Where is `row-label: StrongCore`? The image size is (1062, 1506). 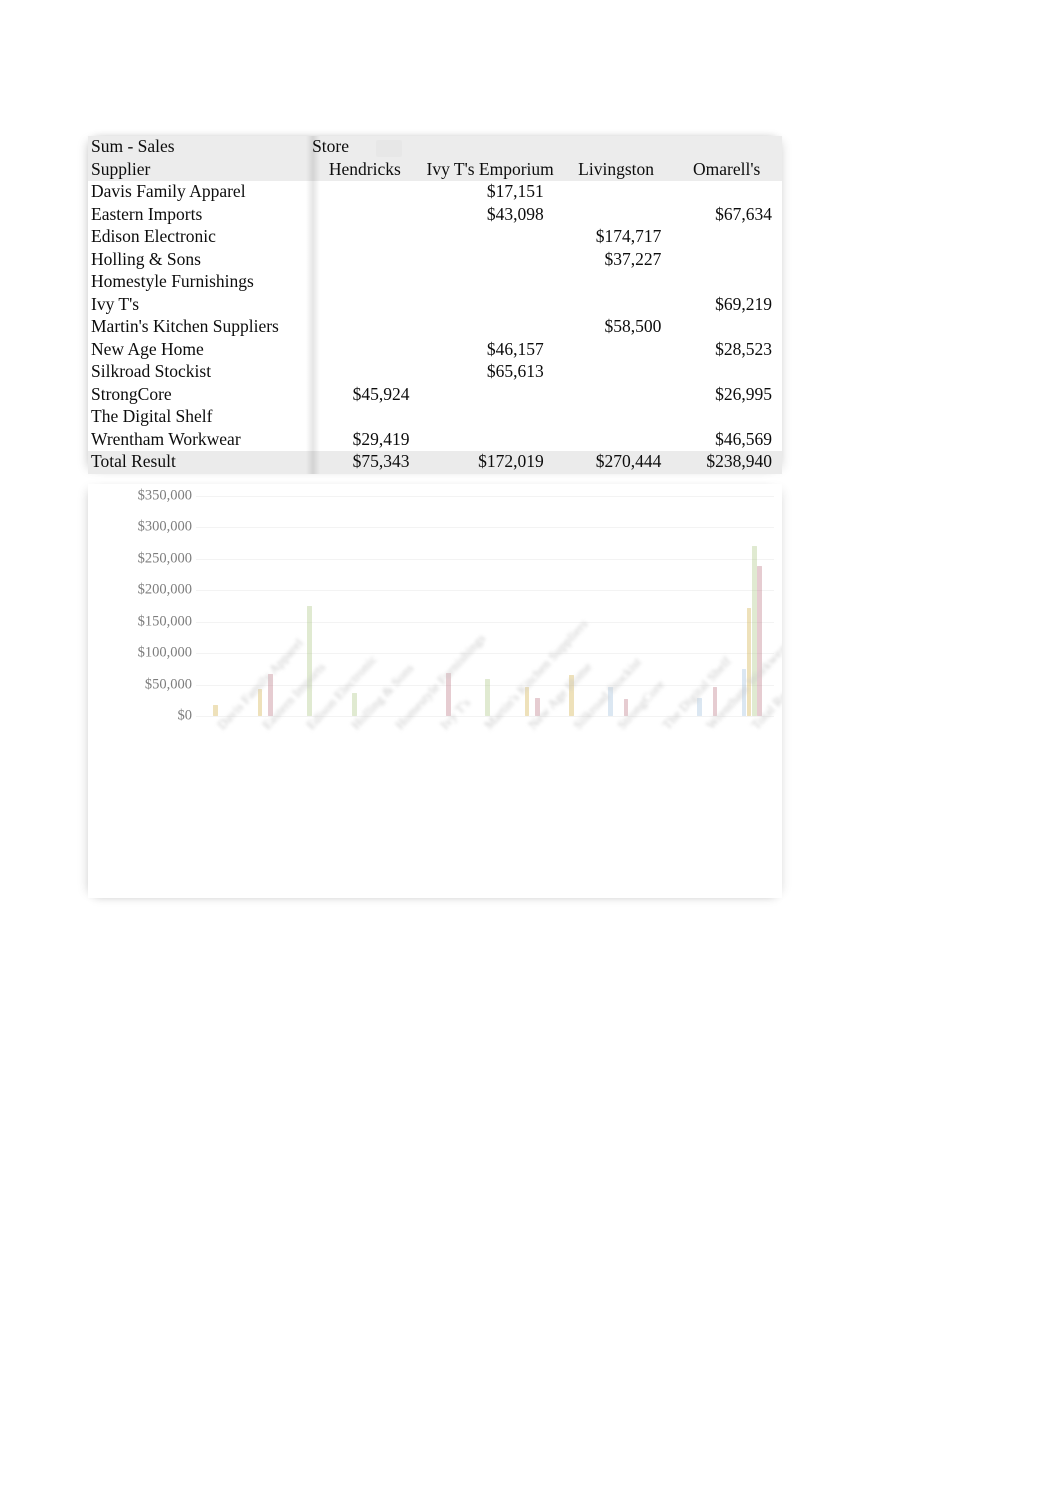 row-label: StrongCore is located at coordinates (131, 393).